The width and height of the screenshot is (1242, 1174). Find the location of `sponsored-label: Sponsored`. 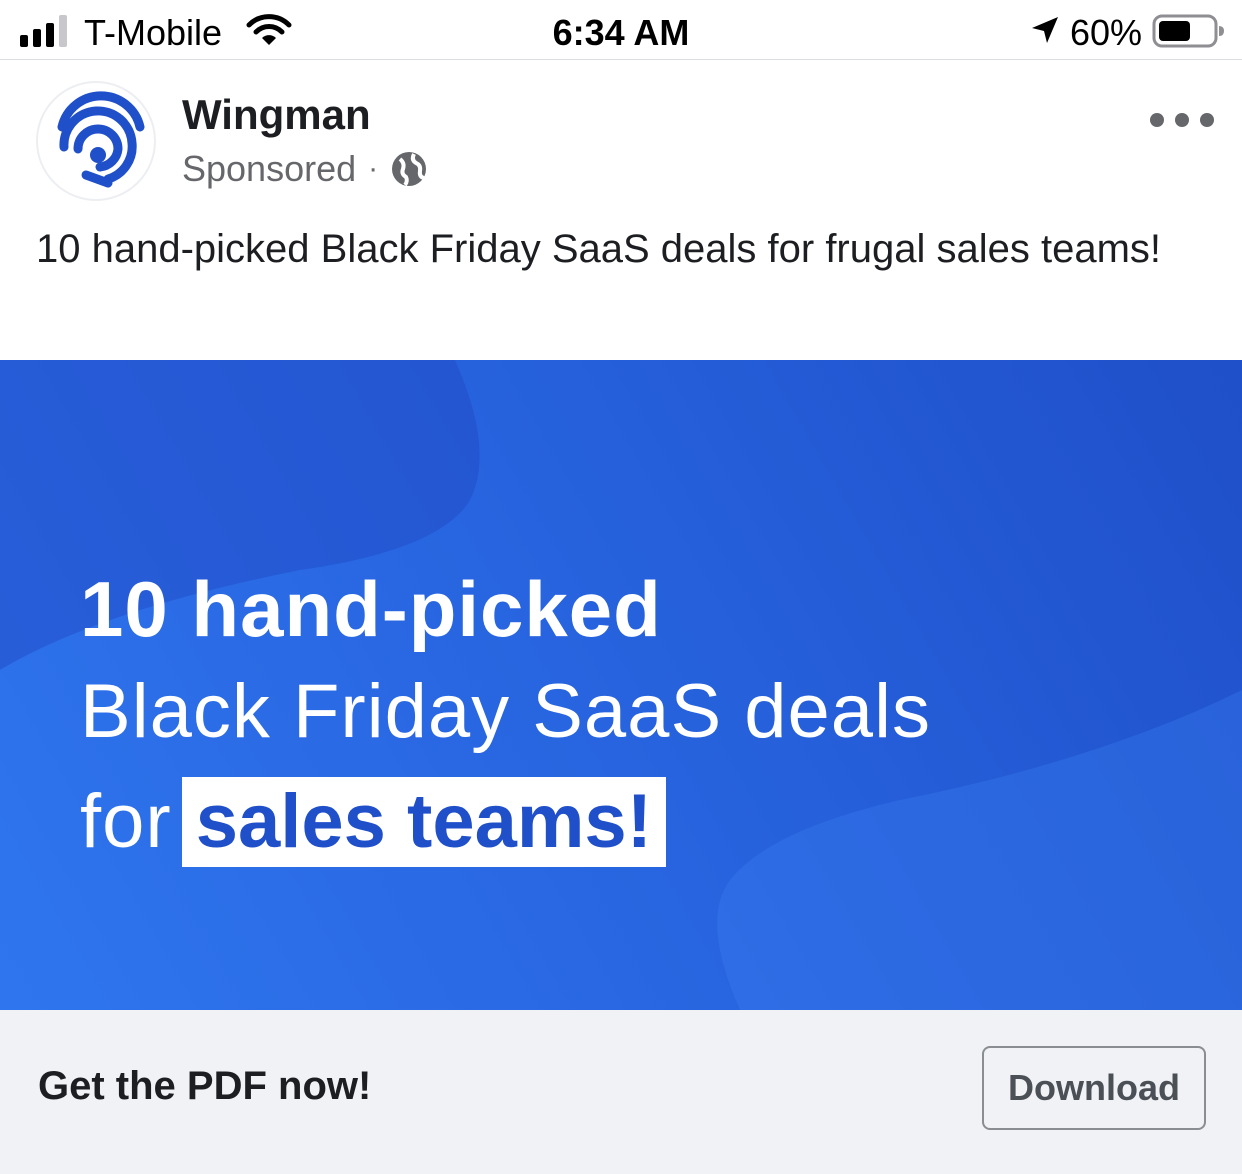

sponsored-label: Sponsored is located at coordinates (269, 169).